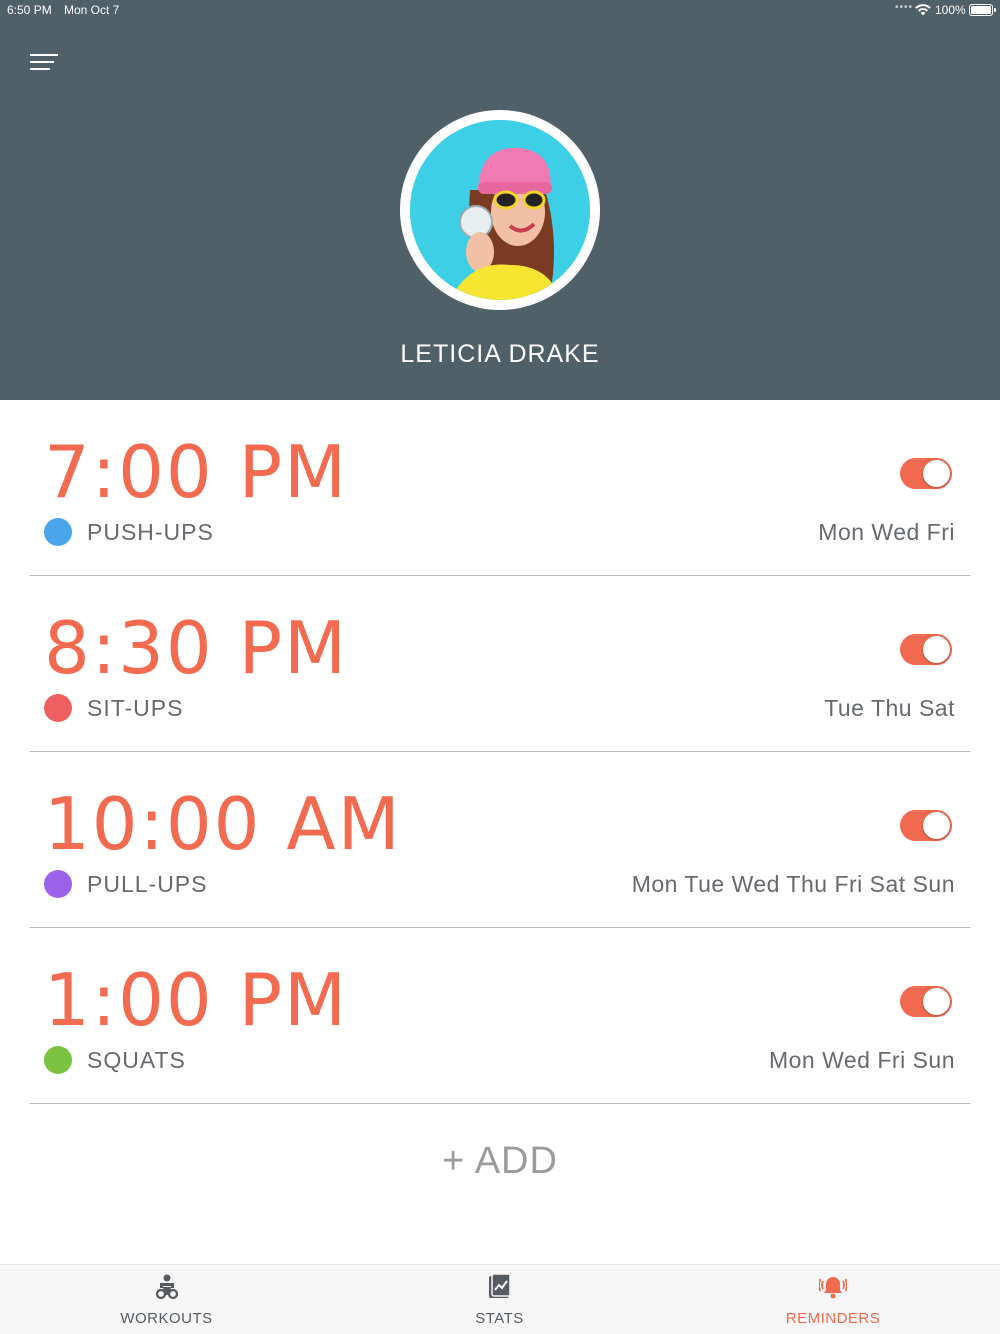  Describe the element at coordinates (500, 354) in the screenshot. I see `profile-name: LETICIA DRAKE` at that location.